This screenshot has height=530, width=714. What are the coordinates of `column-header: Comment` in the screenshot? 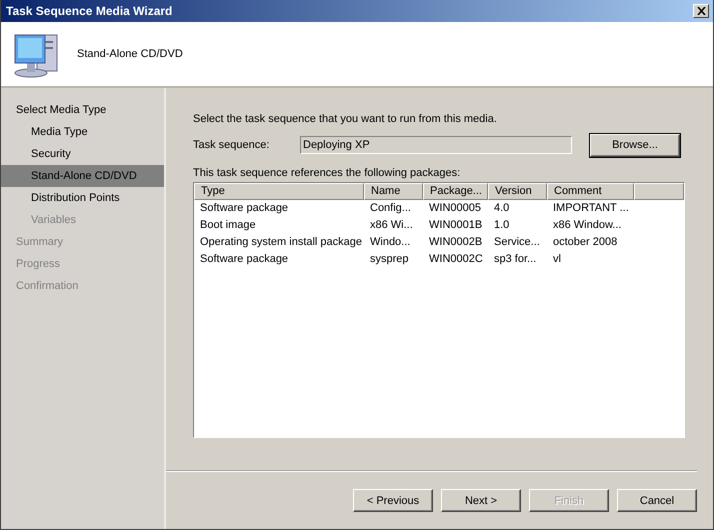 It's located at (590, 191).